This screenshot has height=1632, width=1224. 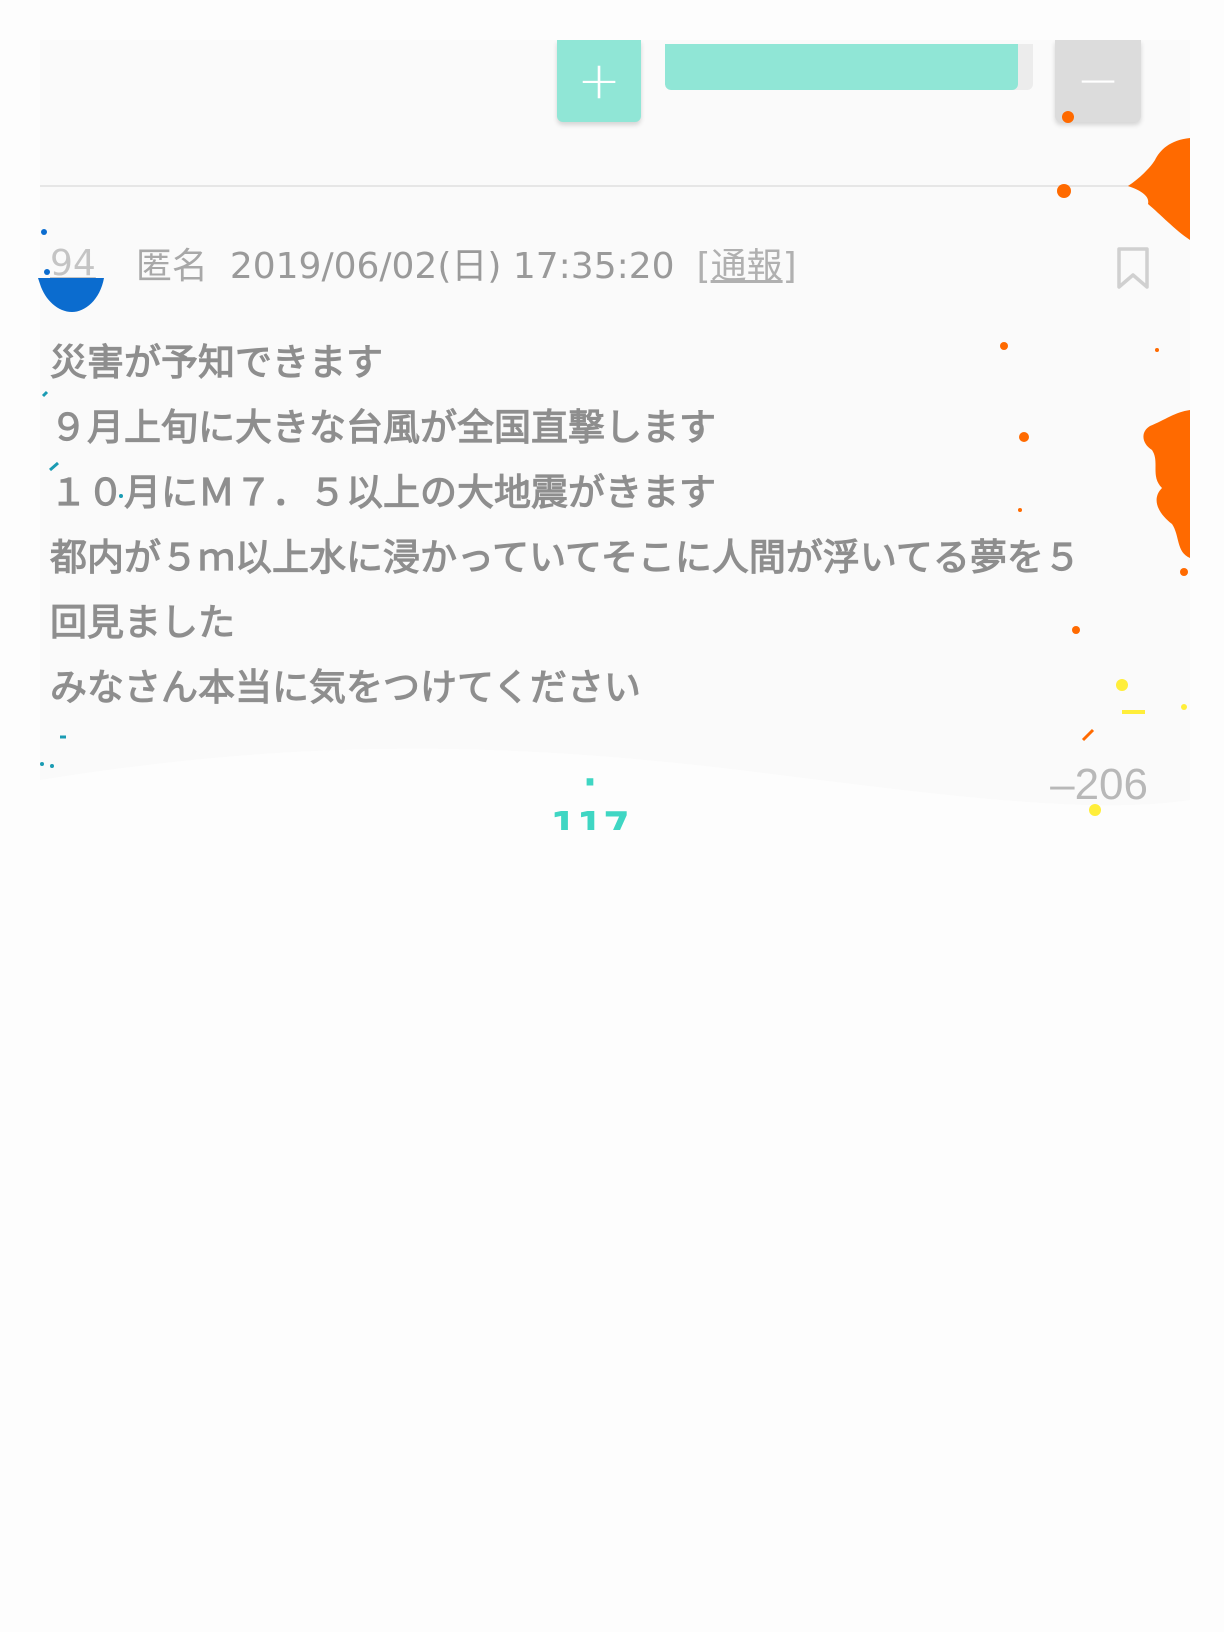 I want to click on plus-vote-button: +, so click(x=599, y=81).